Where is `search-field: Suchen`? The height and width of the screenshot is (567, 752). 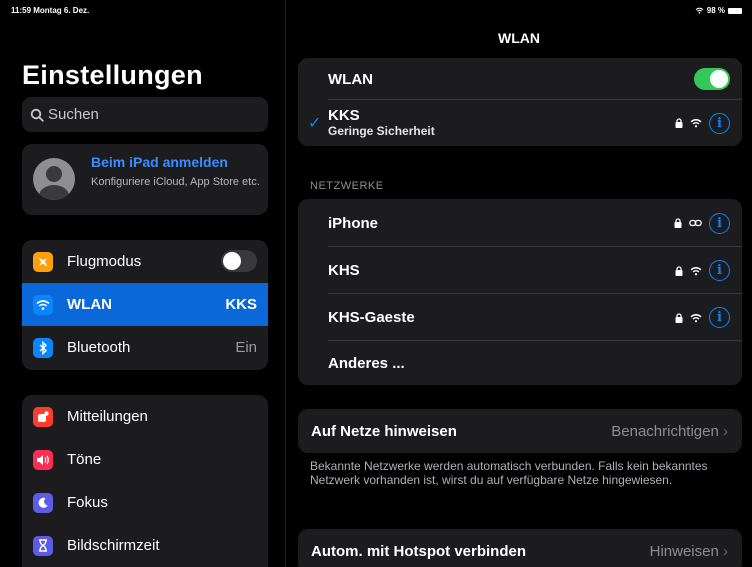
search-field: Suchen is located at coordinates (145, 114).